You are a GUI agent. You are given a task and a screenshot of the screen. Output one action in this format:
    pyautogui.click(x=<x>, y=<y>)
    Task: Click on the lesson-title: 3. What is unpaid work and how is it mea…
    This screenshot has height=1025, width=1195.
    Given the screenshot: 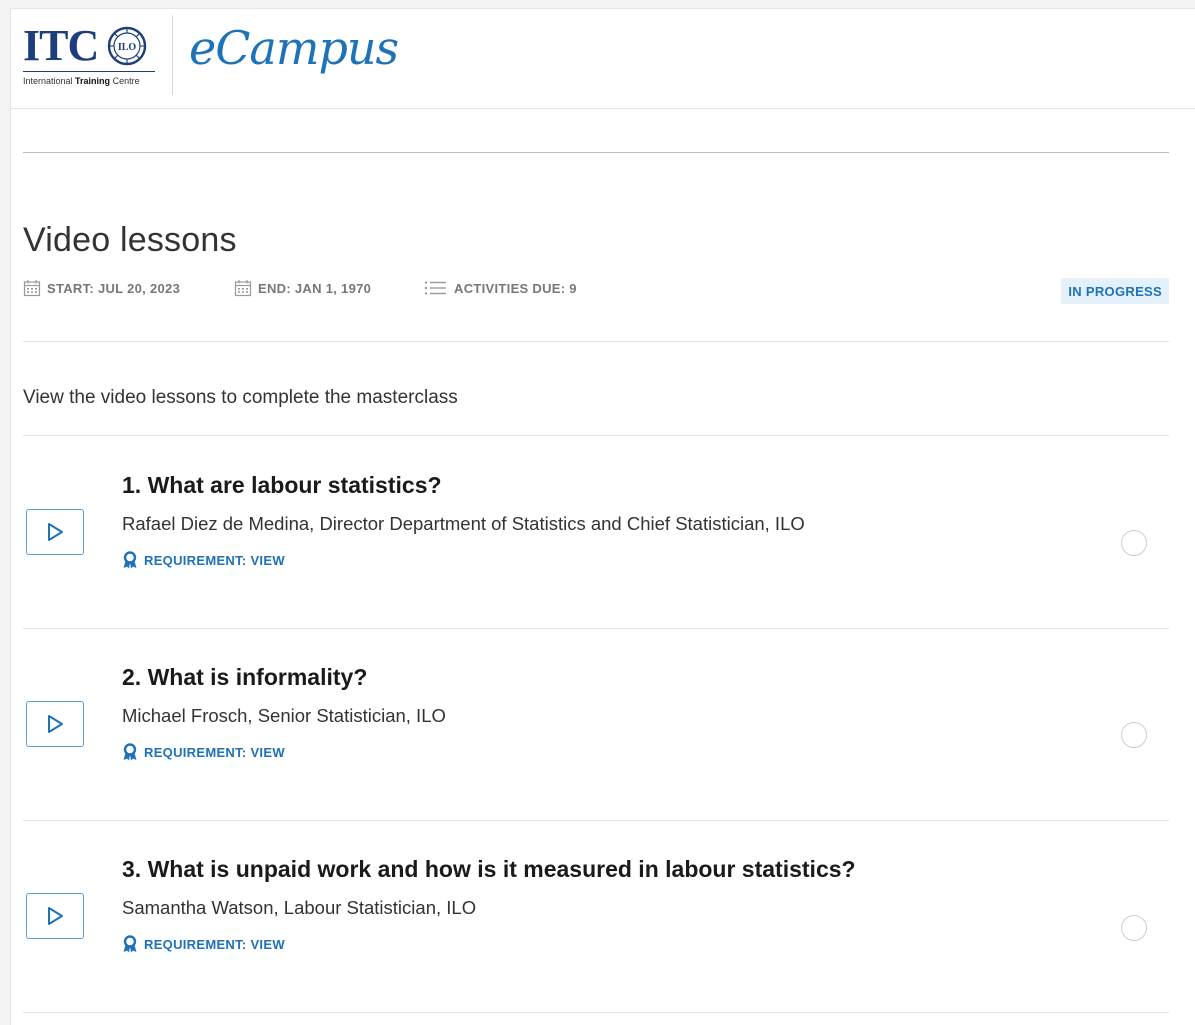 What is the action you would take?
    pyautogui.click(x=489, y=869)
    